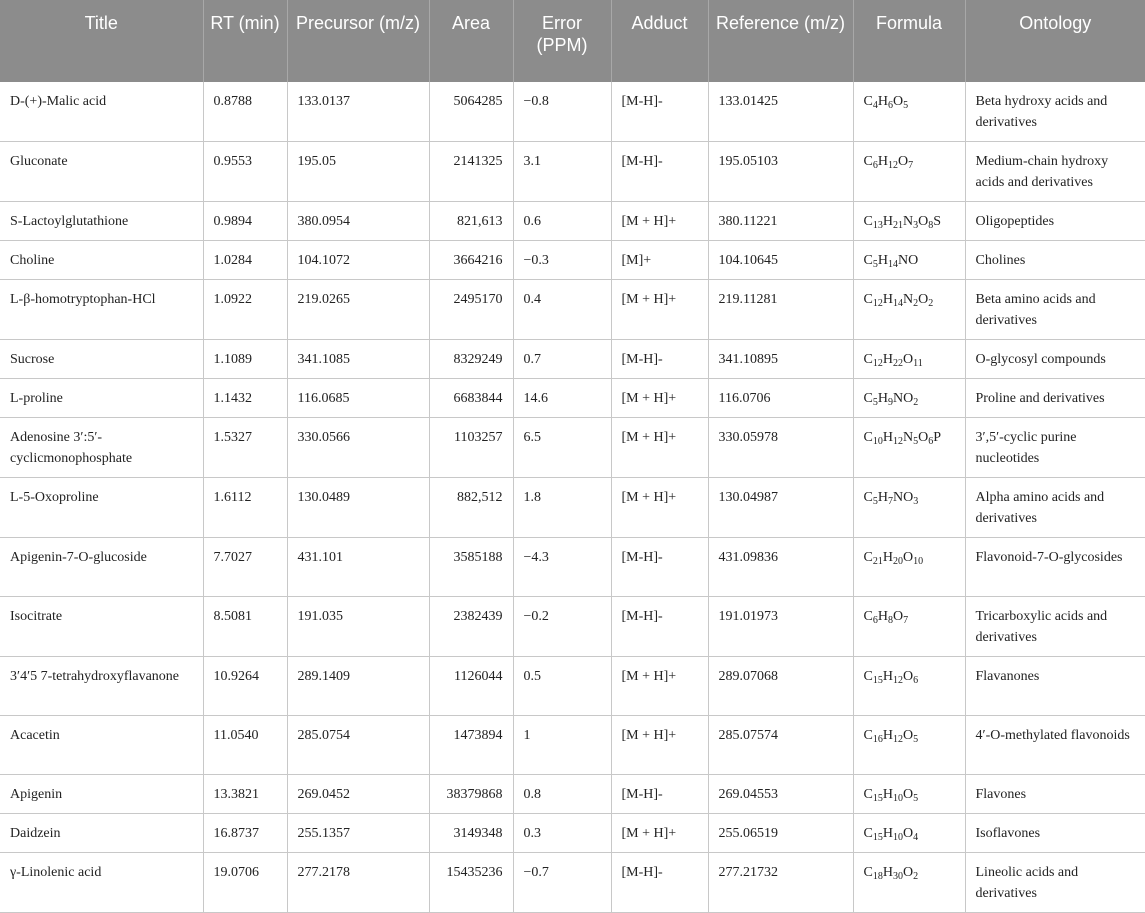 The image size is (1145, 913). Describe the element at coordinates (357, 359) in the screenshot. I see `cell-precursor: 341.1085` at that location.